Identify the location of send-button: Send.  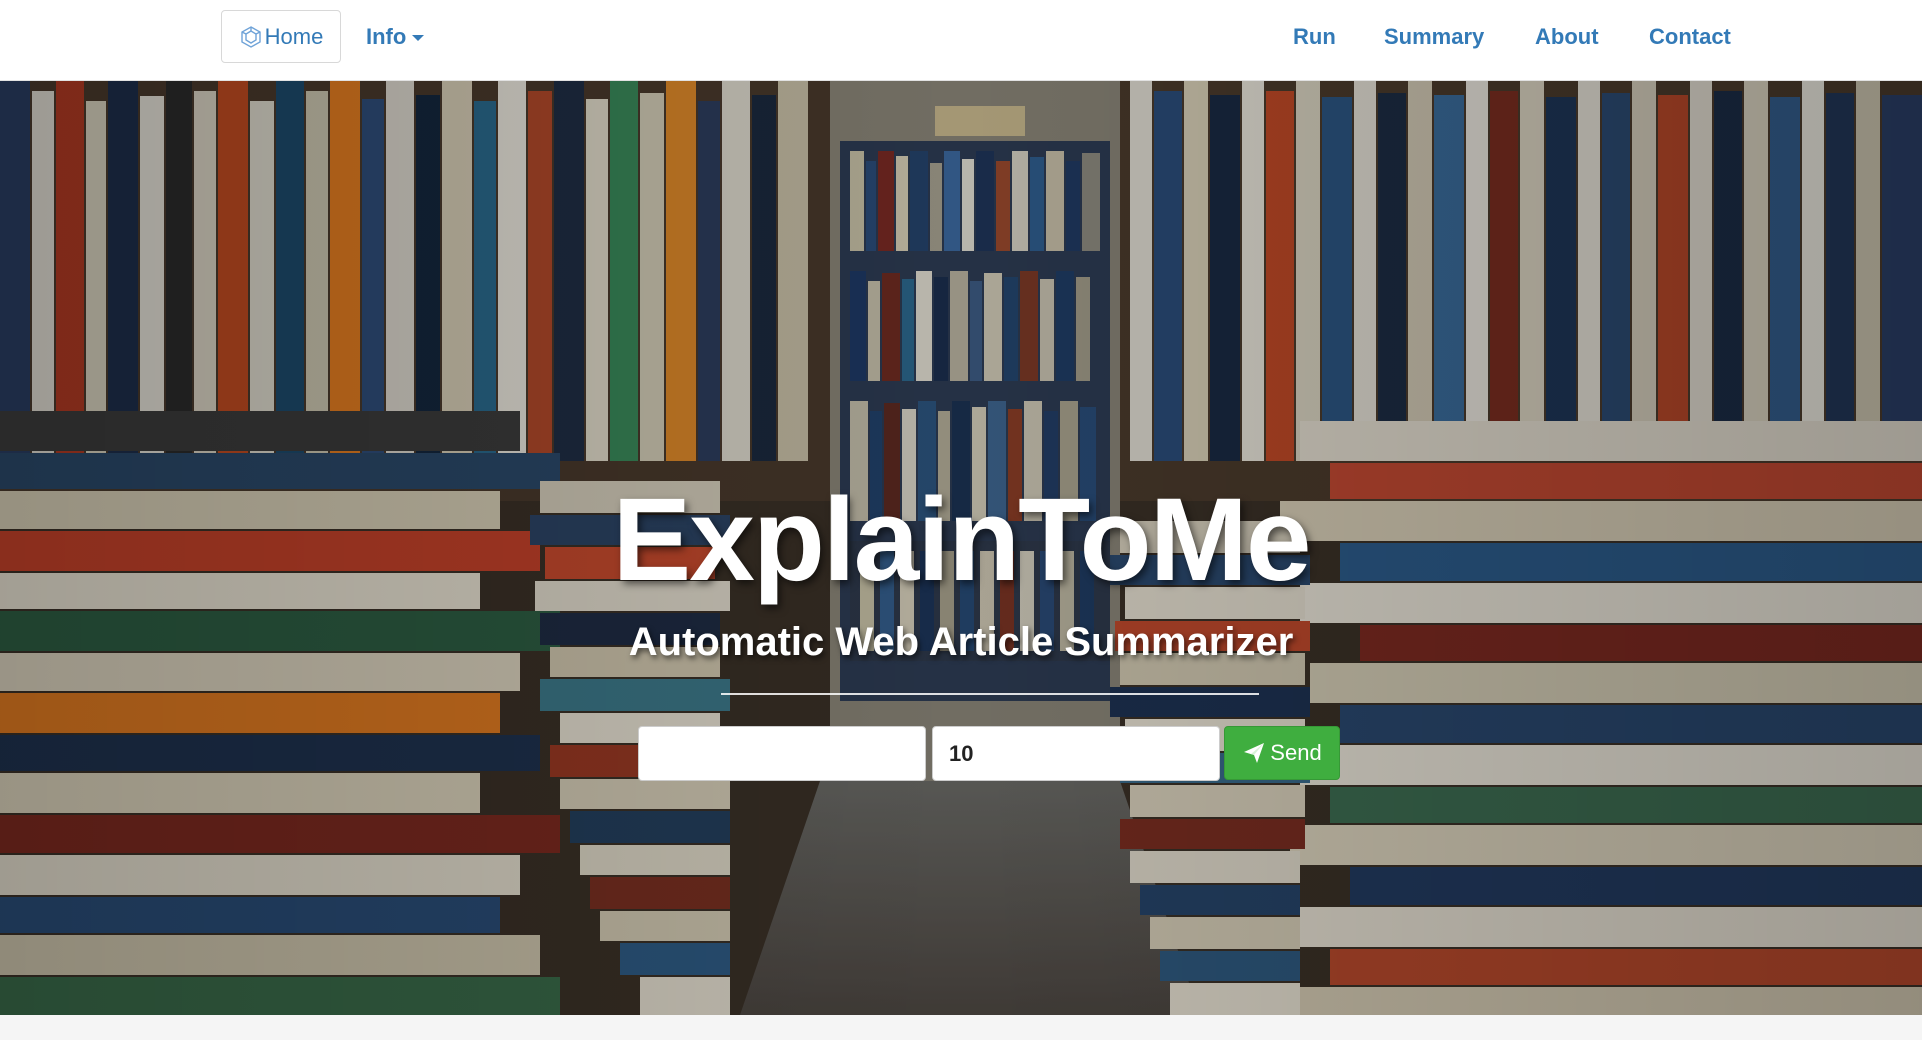
(1282, 753).